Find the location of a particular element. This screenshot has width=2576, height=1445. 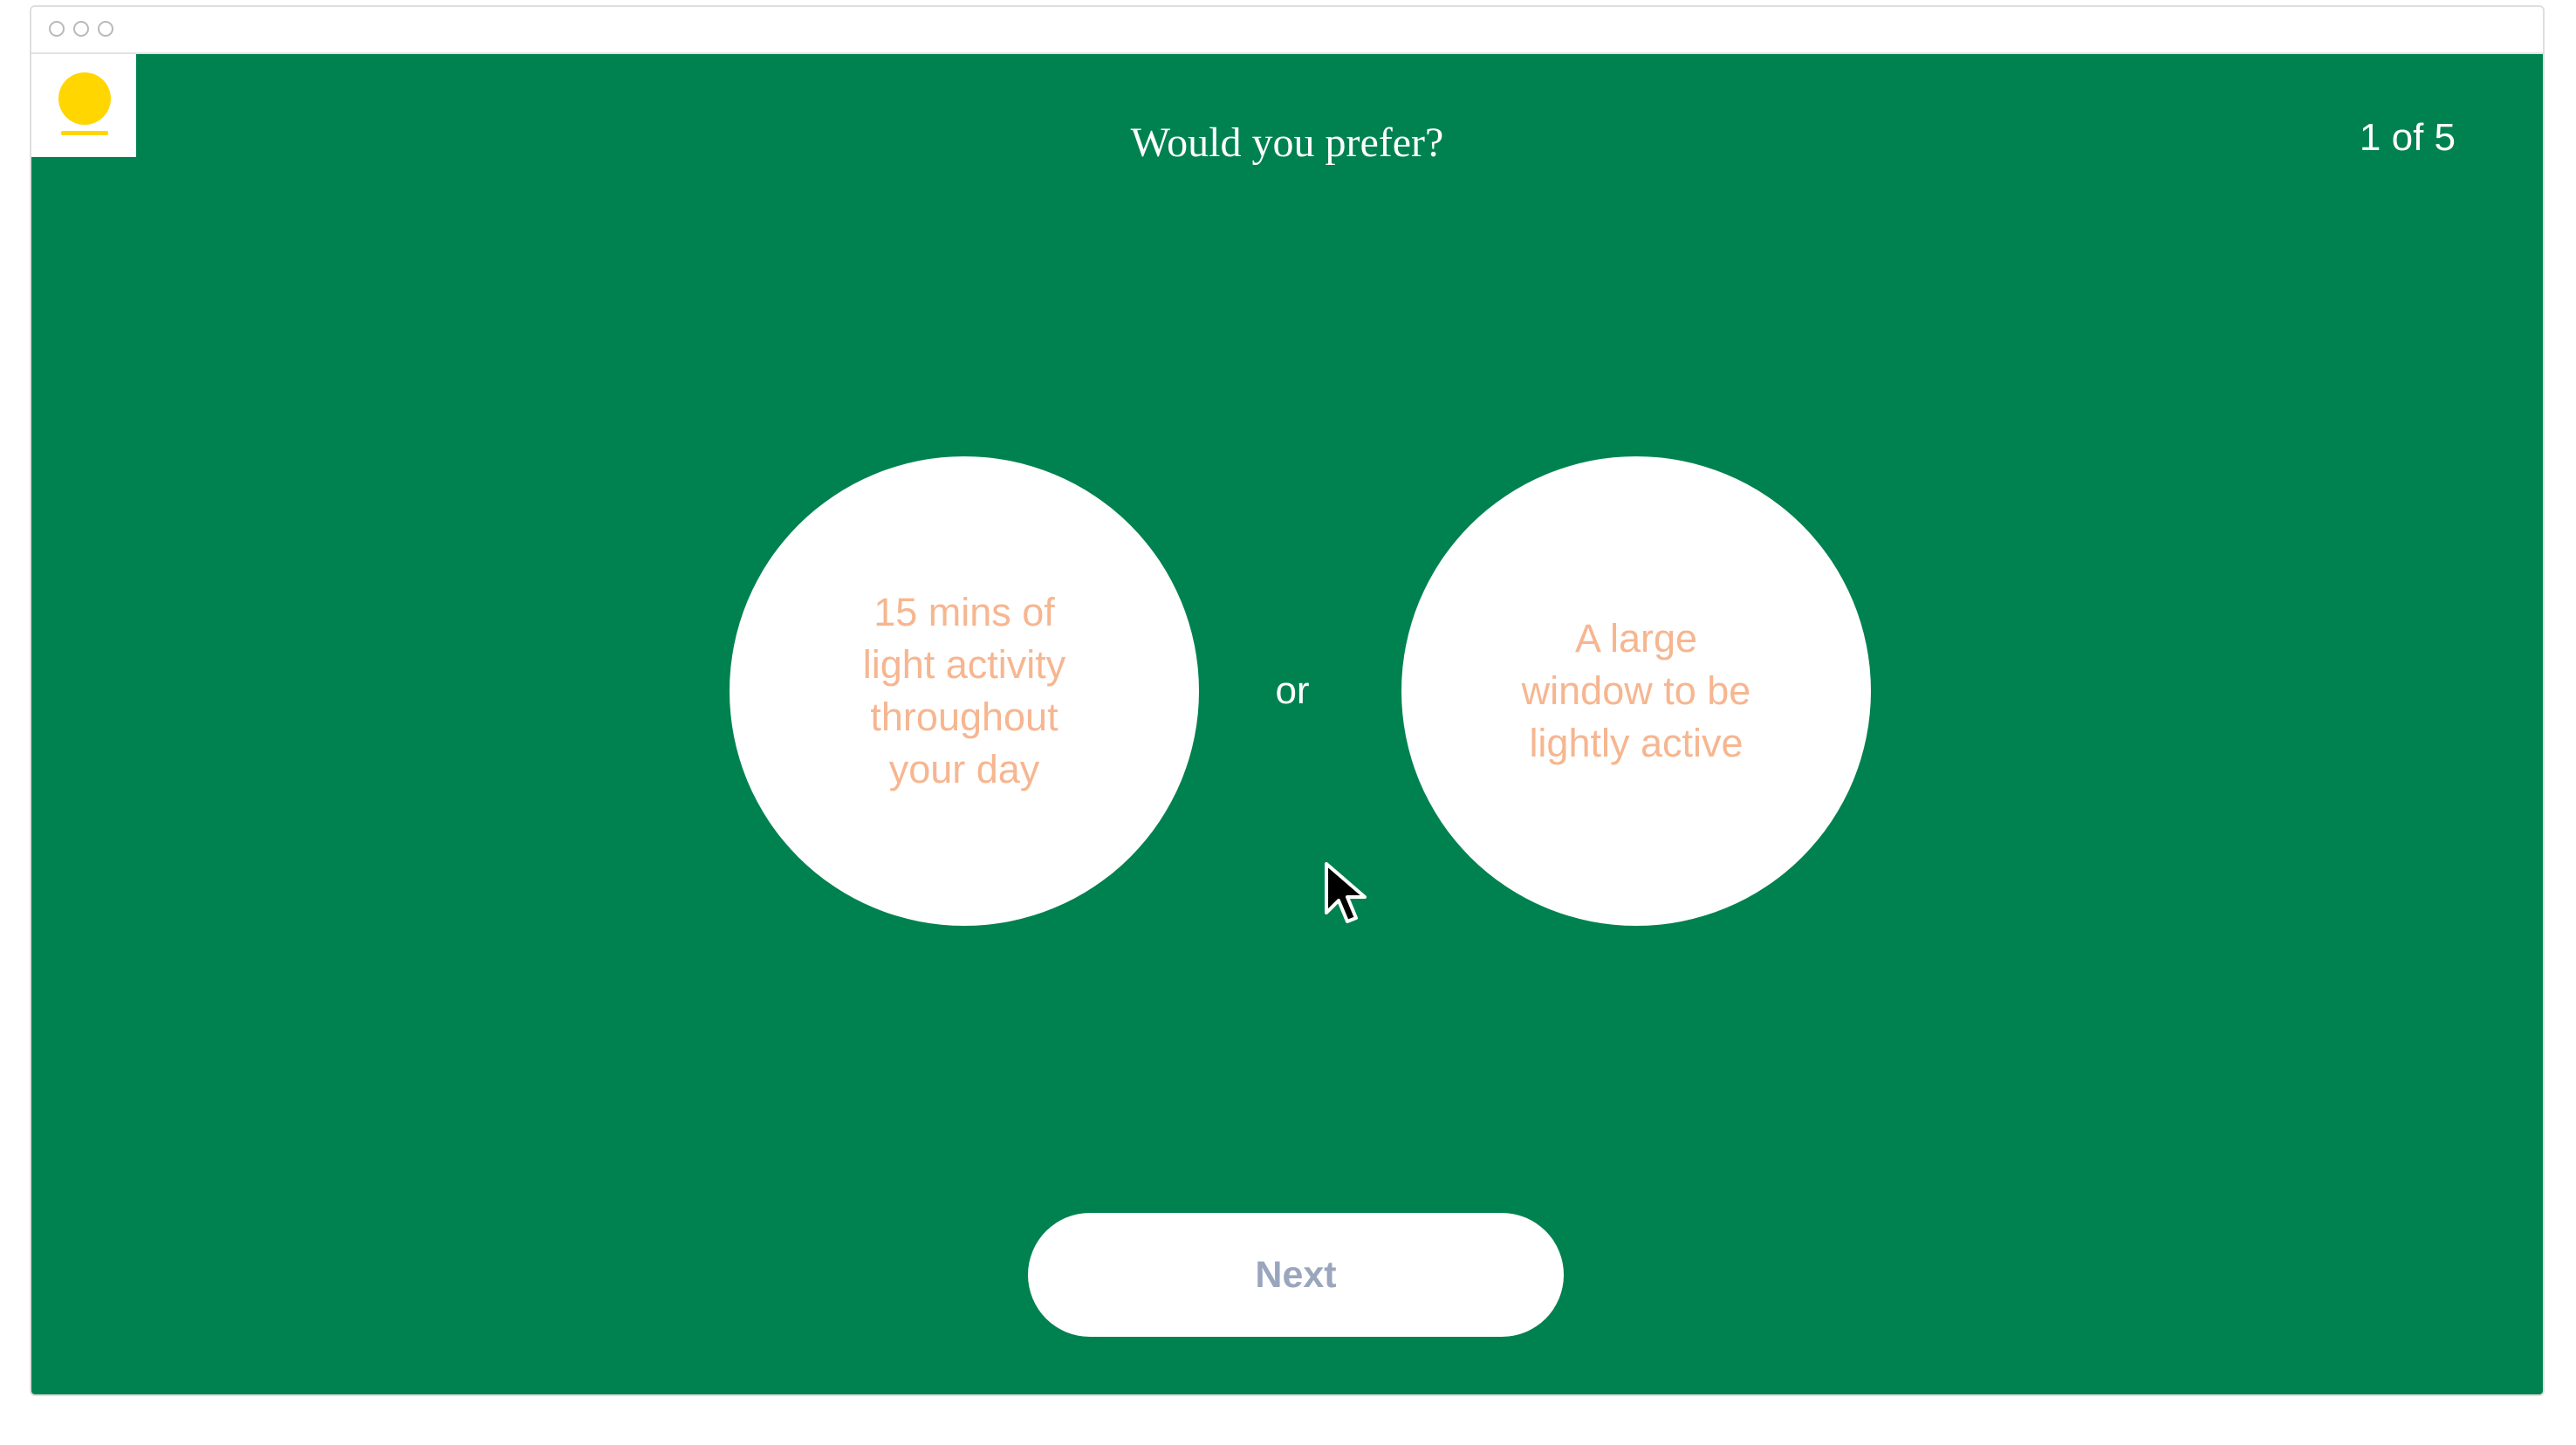

window-maximize-button is located at coordinates (105, 29).